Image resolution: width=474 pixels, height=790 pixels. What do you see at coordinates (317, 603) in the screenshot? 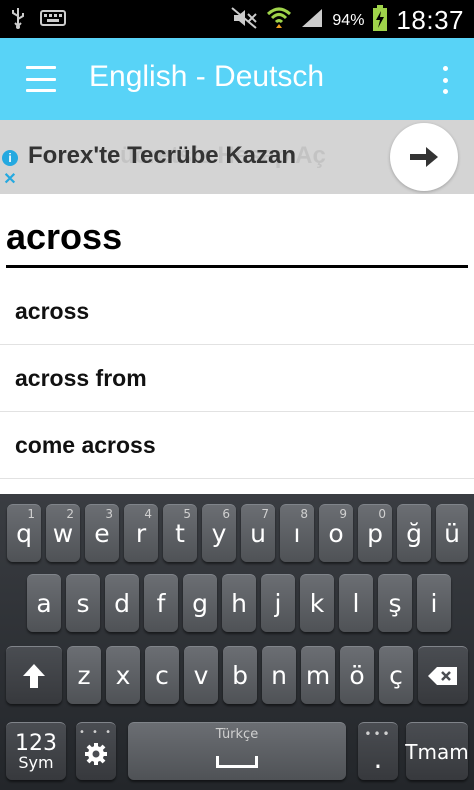
I see `key-k: k` at bounding box center [317, 603].